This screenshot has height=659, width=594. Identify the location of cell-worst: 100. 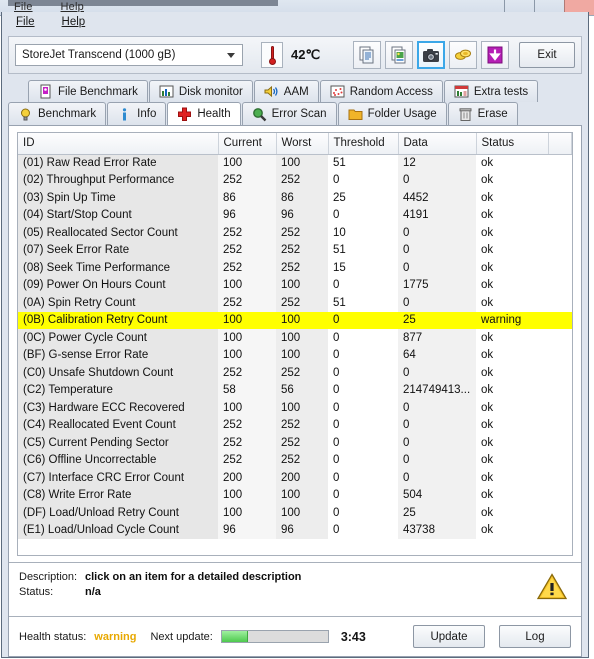
(302, 338).